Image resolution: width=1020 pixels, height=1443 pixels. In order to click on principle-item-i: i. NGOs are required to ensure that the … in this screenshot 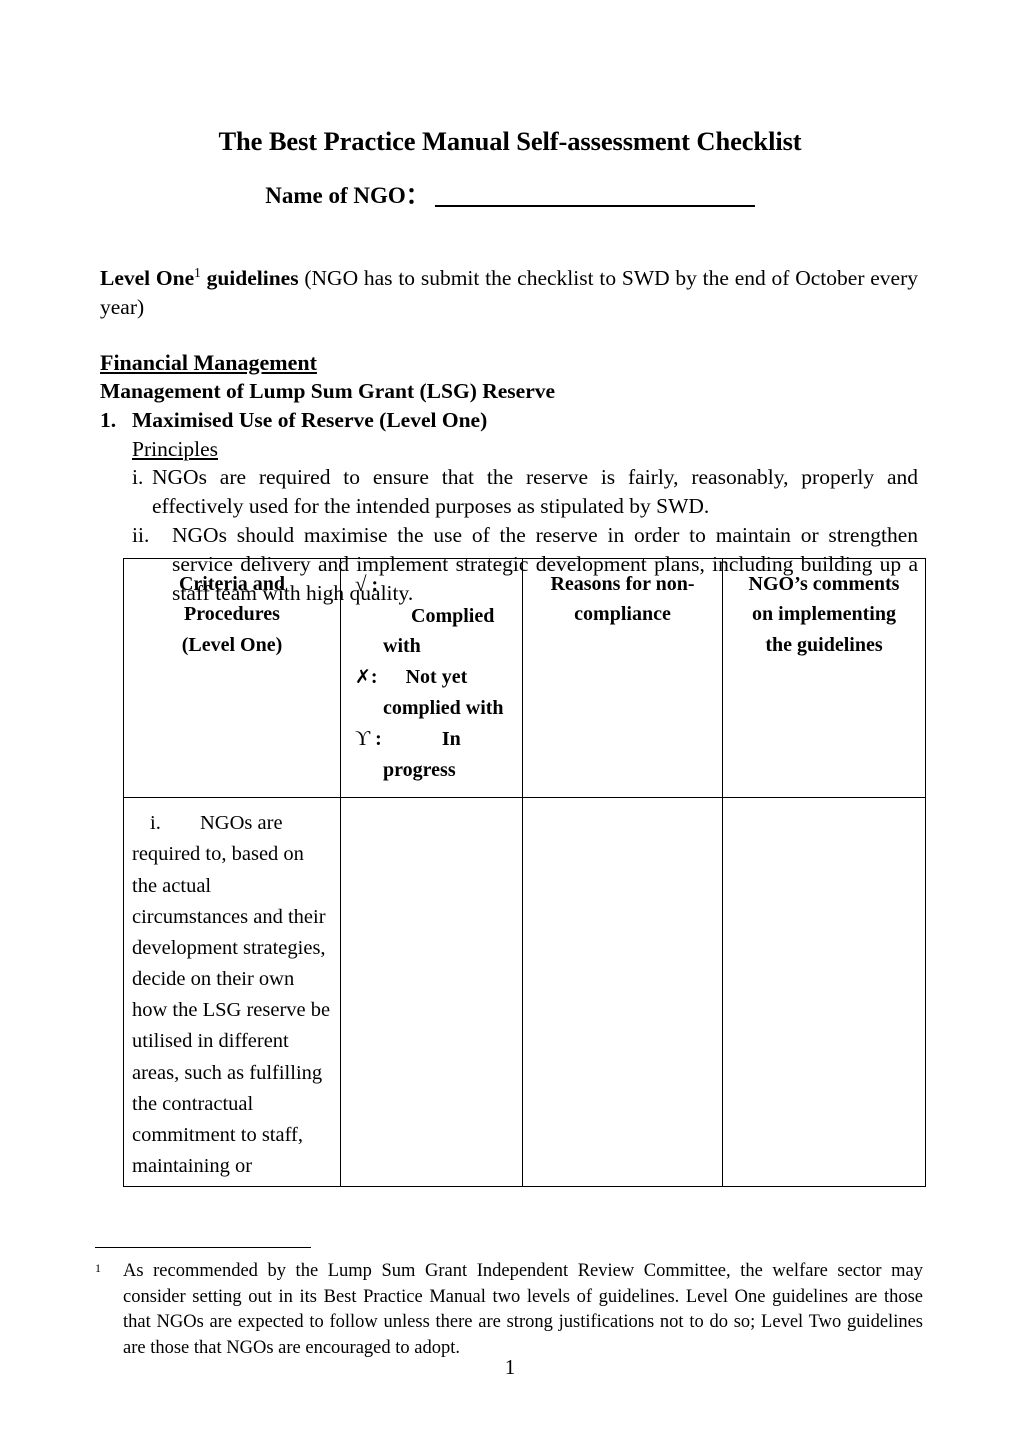, I will do `click(525, 492)`.